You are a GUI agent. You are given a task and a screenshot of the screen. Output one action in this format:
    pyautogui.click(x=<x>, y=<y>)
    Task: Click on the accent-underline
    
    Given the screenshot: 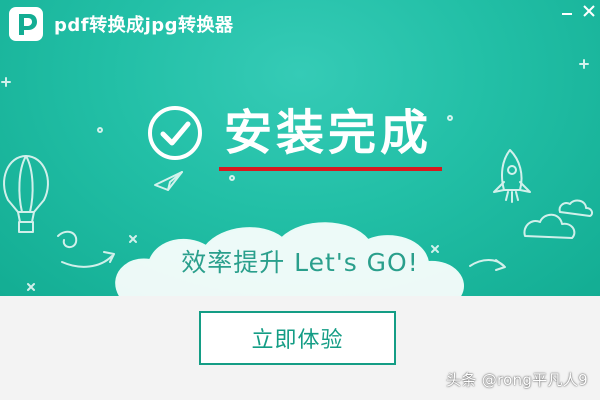 What is the action you would take?
    pyautogui.click(x=330, y=169)
    